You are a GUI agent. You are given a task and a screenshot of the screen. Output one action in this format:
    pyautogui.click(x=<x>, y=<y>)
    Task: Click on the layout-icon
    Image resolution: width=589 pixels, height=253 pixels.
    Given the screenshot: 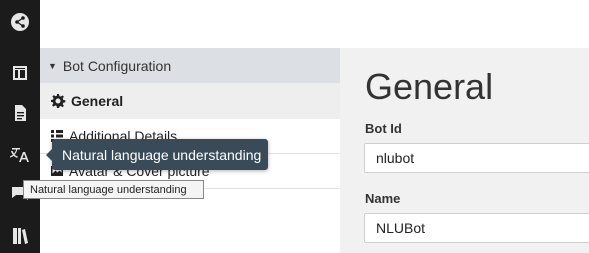 What is the action you would take?
    pyautogui.click(x=20, y=73)
    